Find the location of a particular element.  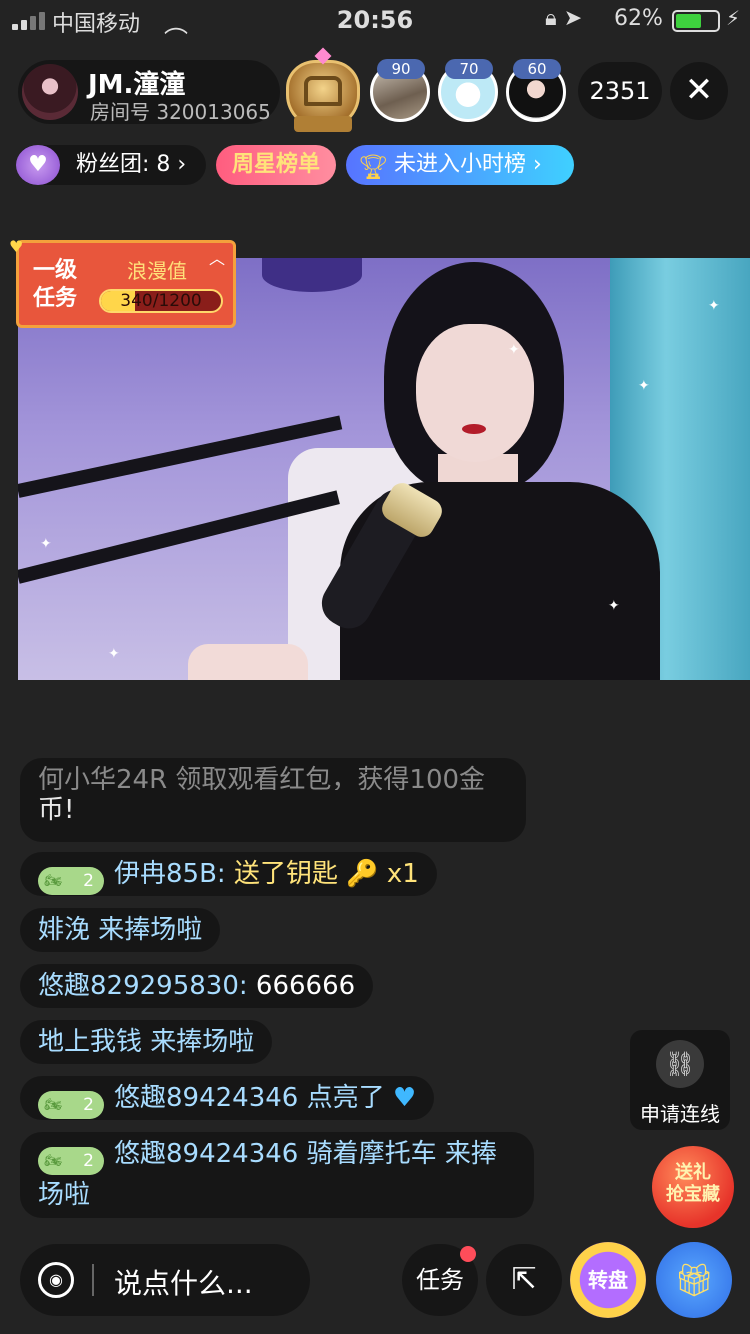

chat-text: 地上我钱 来捧场啦 is located at coordinates (146, 1042).